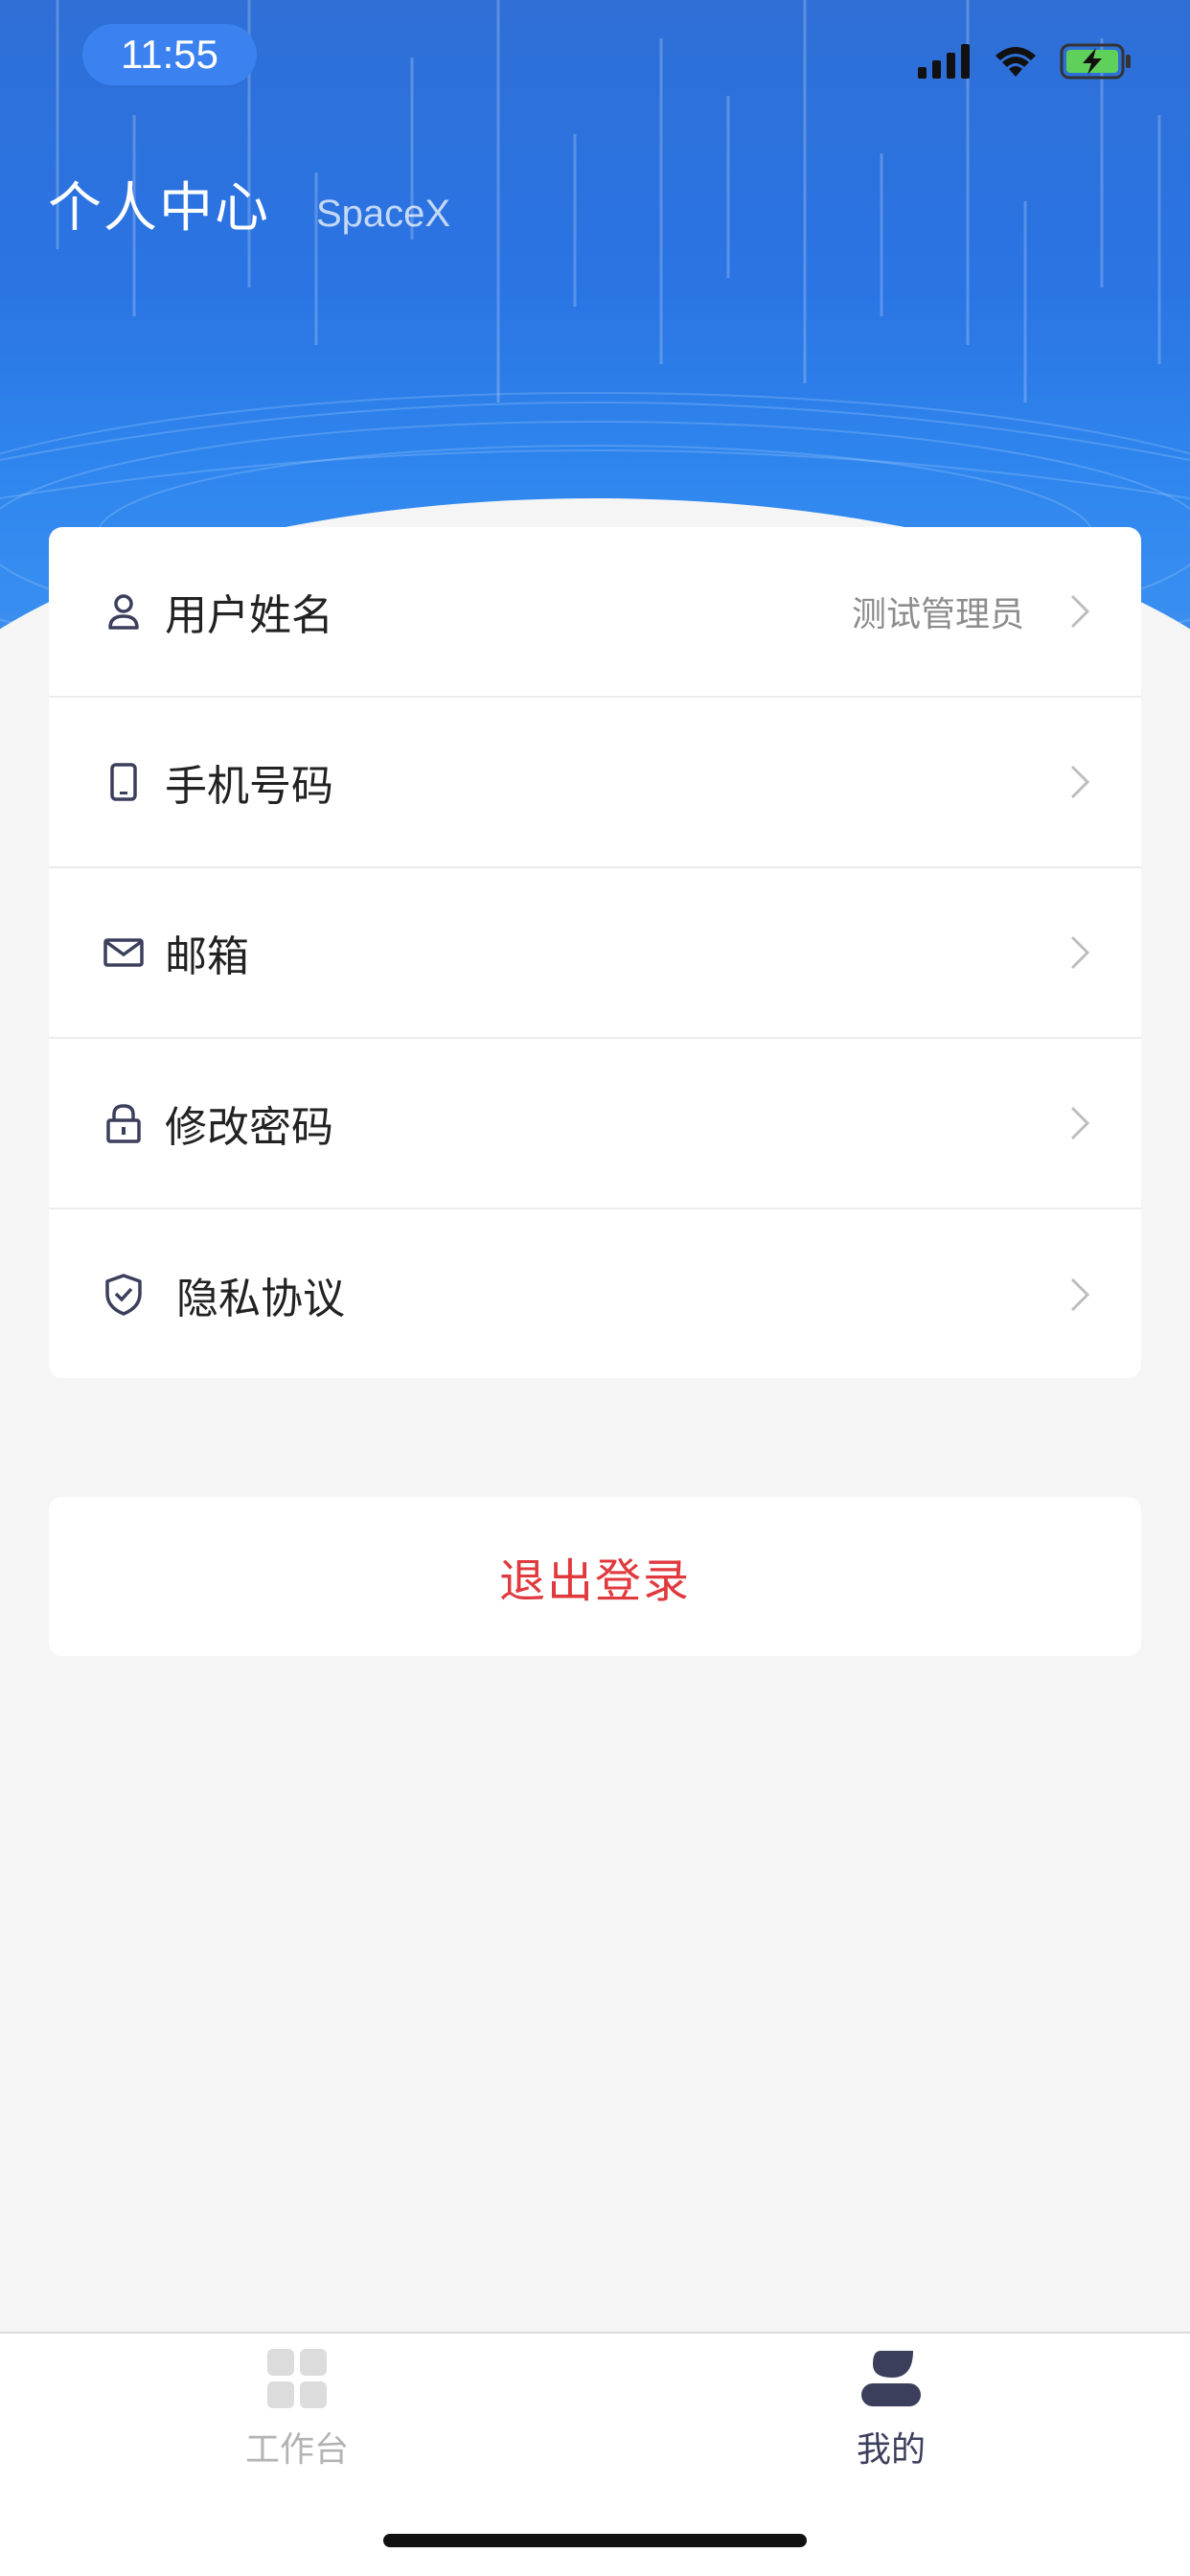  I want to click on shield-check-icon, so click(124, 1295).